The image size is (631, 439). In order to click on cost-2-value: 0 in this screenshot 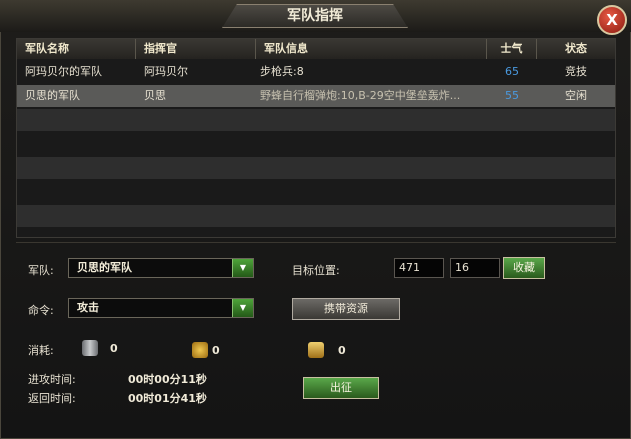, I will do `click(216, 350)`.